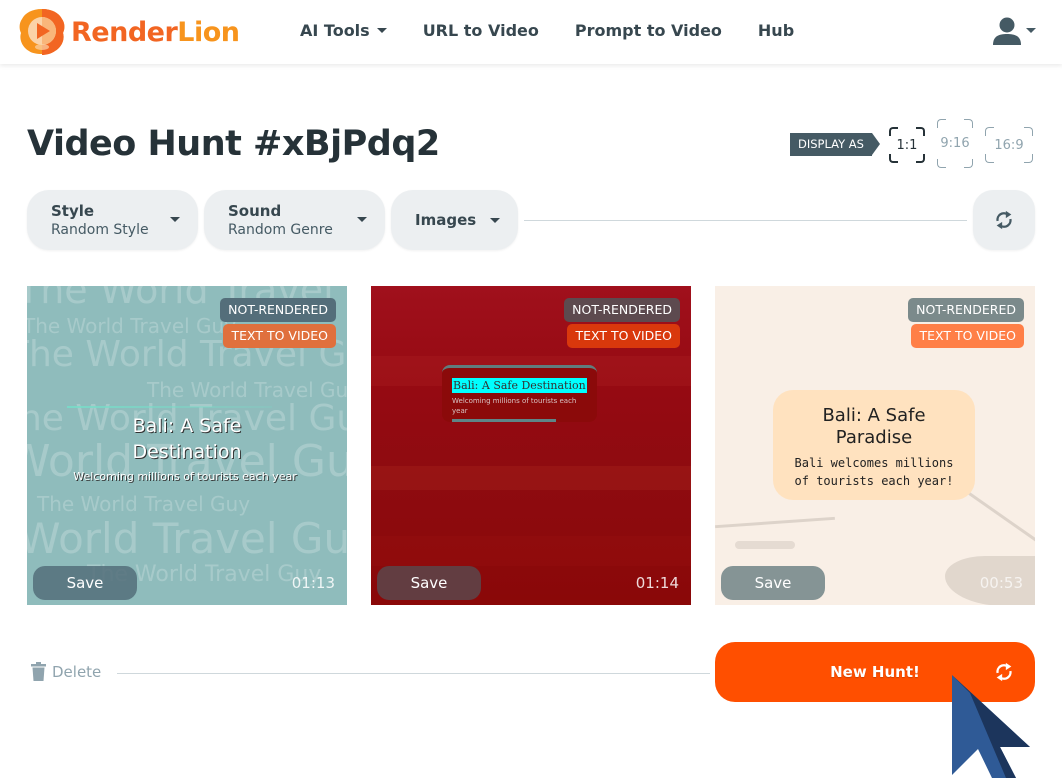  Describe the element at coordinates (446, 220) in the screenshot. I see `images-dropdown-label: Images` at that location.